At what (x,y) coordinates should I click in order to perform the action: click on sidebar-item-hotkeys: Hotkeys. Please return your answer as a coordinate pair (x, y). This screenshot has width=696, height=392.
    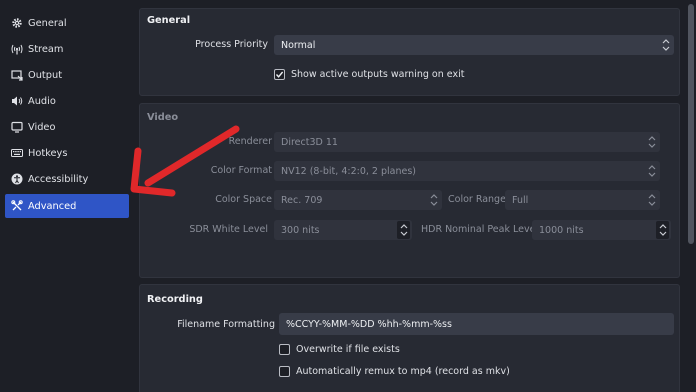
    Looking at the image, I should click on (67, 153).